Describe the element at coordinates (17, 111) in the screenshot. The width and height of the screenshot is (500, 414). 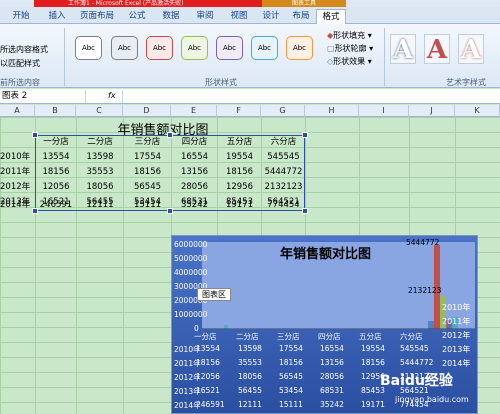
I see `column-header-a: A` at that location.